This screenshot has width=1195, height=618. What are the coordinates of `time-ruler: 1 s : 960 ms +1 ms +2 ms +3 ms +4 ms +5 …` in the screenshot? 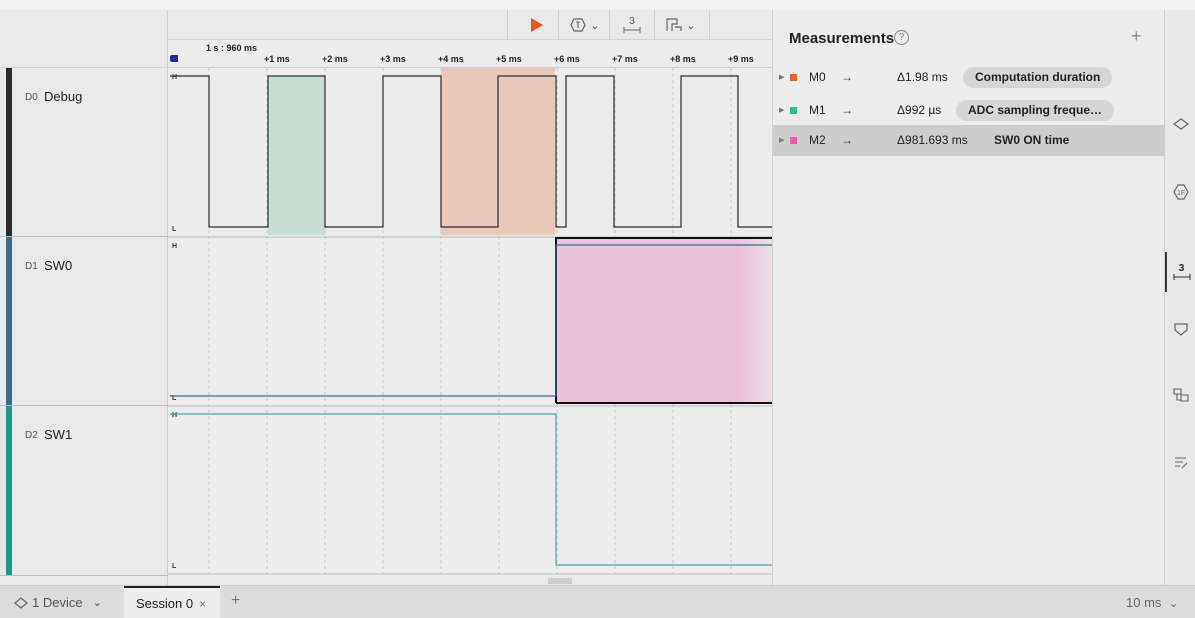 It's located at (470, 54).